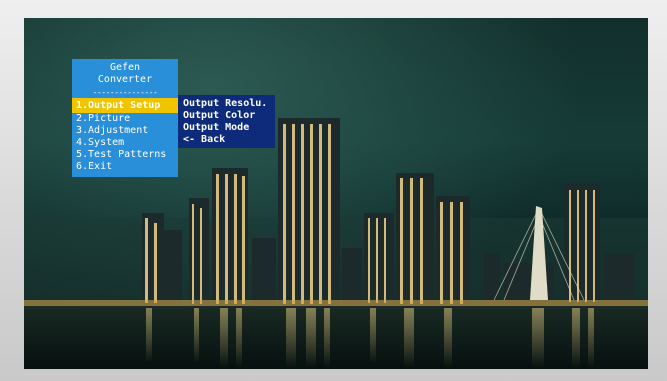 This screenshot has width=667, height=381. Describe the element at coordinates (226, 140) in the screenshot. I see `submenu-item-back: <- Back` at that location.